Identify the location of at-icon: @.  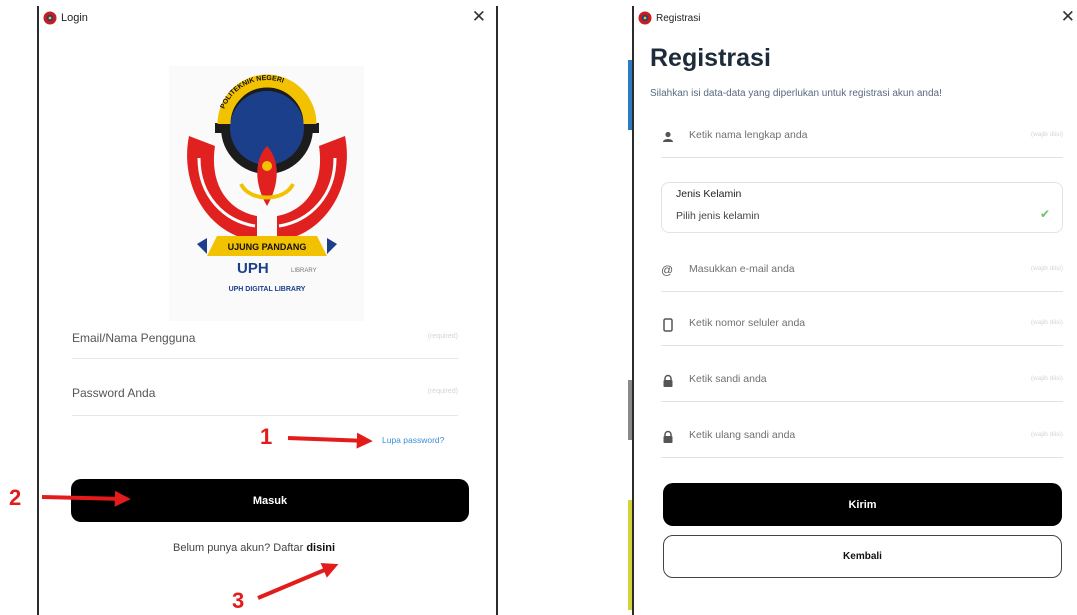
(667, 270).